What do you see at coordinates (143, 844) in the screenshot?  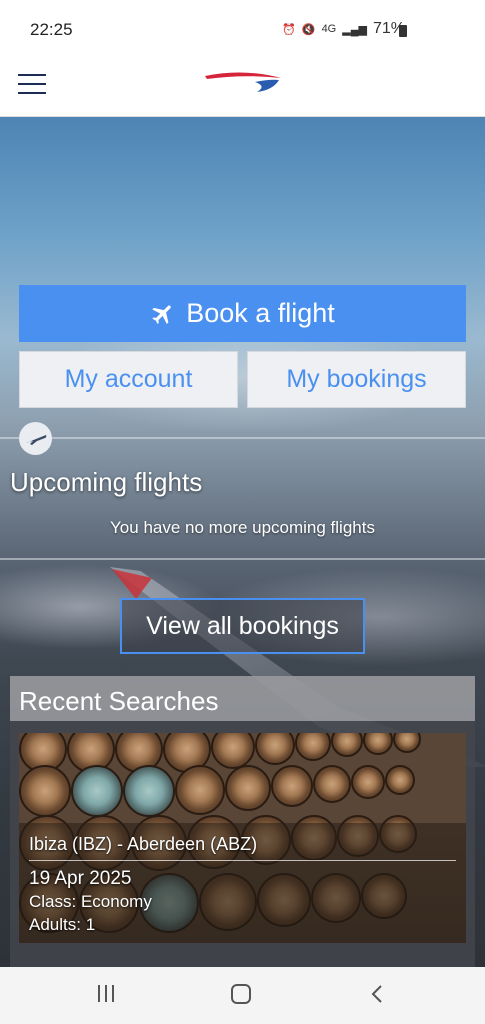 I see `search-route: Ibiza (IBZ) - Aberdeen (ABZ)` at bounding box center [143, 844].